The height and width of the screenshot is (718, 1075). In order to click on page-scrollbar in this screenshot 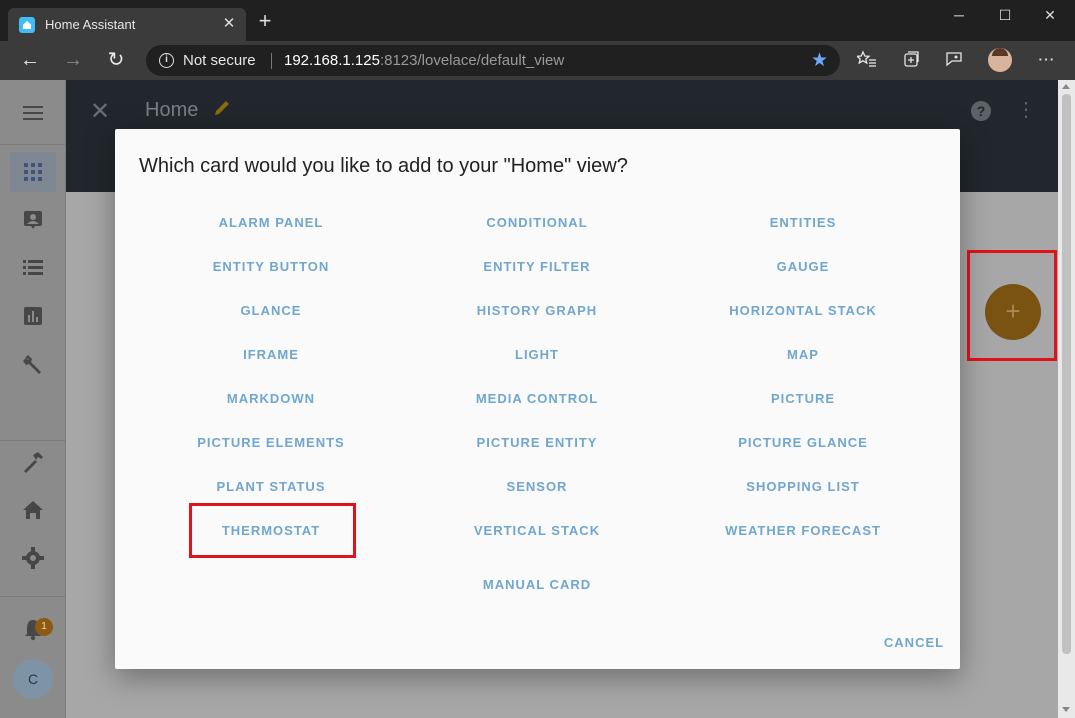, I will do `click(1066, 399)`.